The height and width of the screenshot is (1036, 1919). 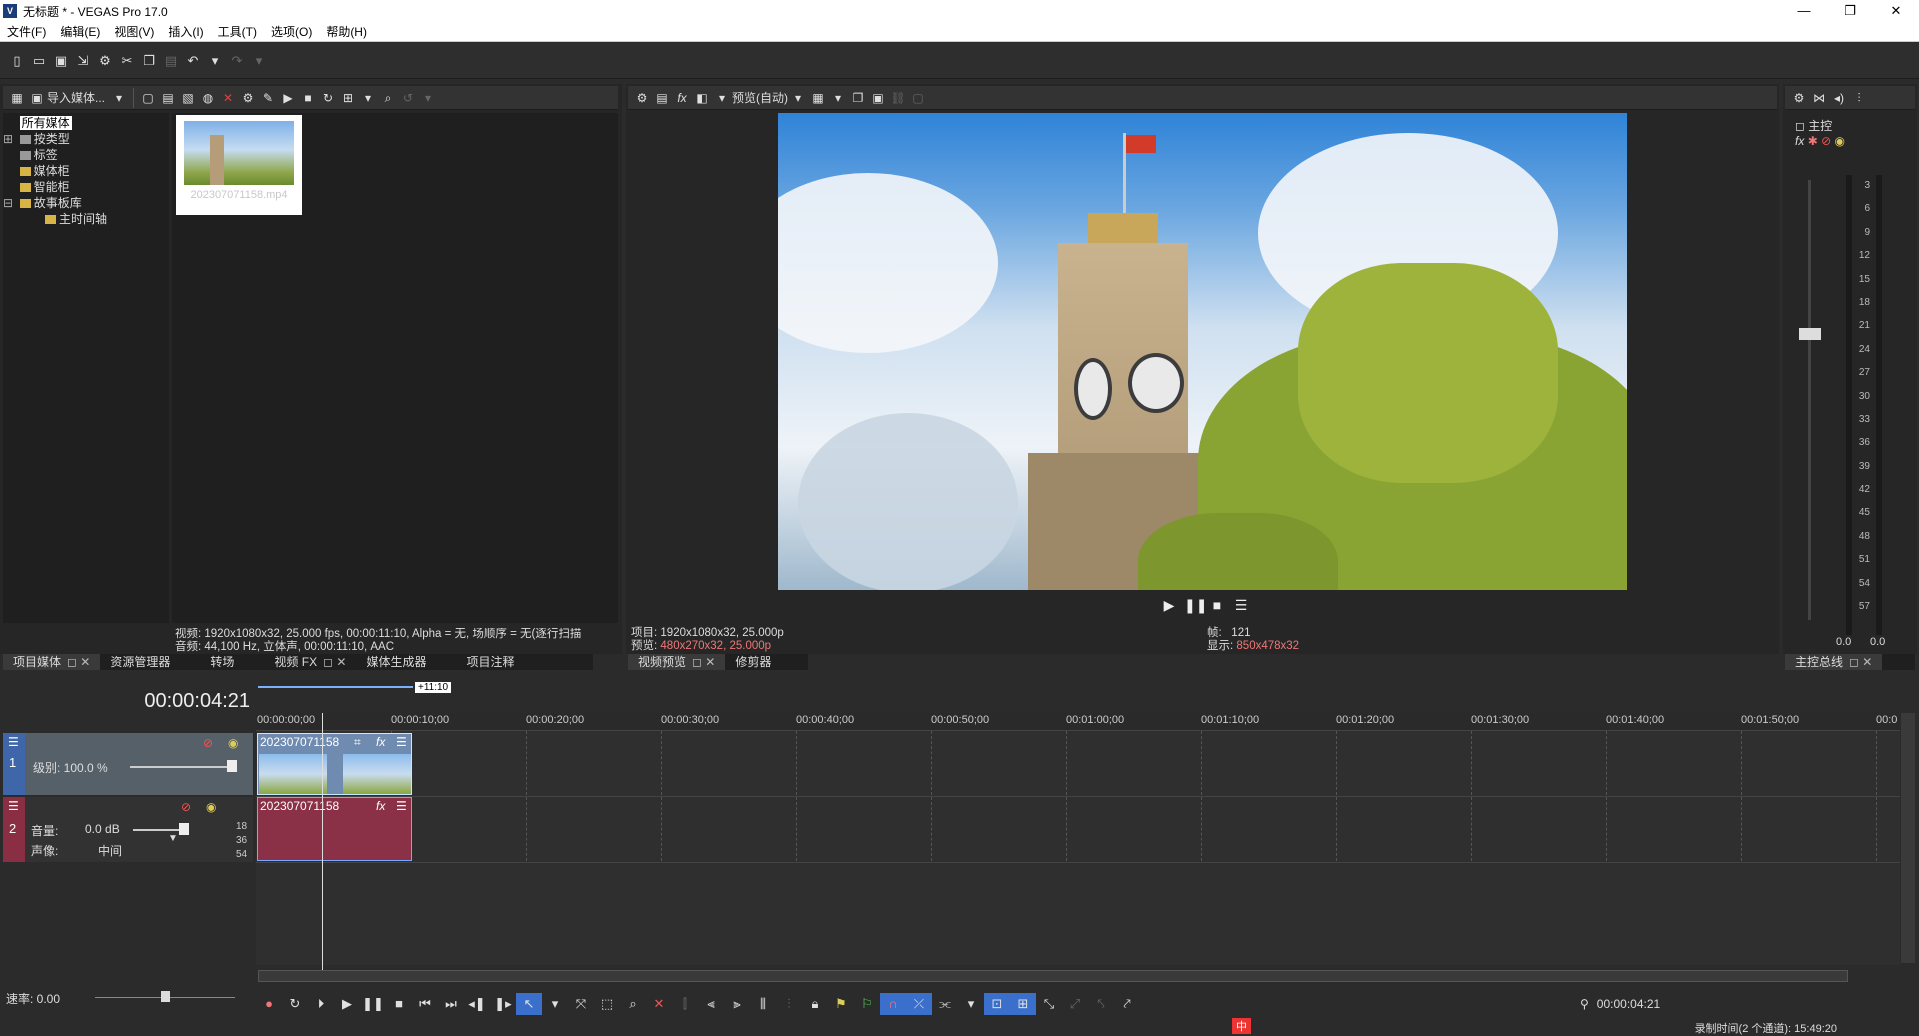 What do you see at coordinates (26, 31) in the screenshot?
I see `menu-file: 文件(F)` at bounding box center [26, 31].